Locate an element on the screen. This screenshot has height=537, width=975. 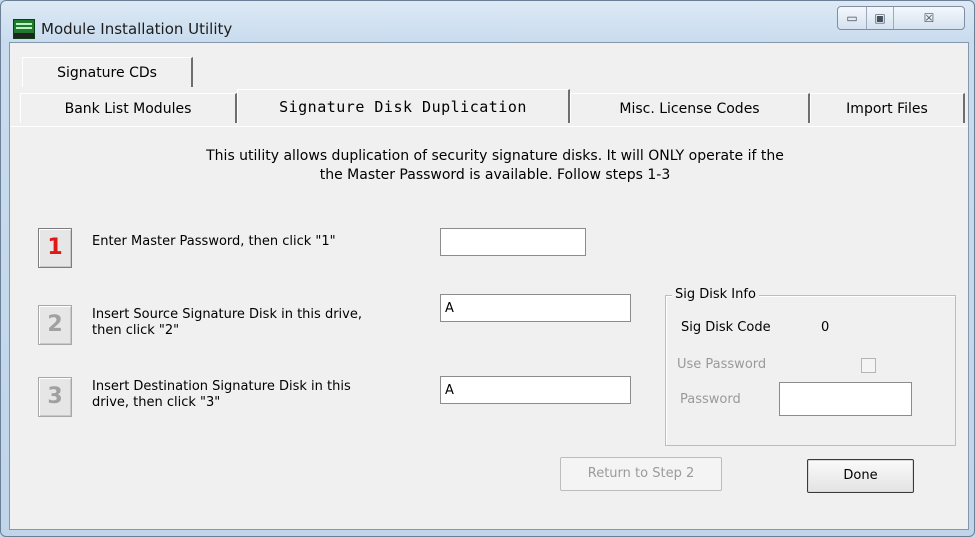
tab-signature-disk-duplication: Signature Disk Duplication is located at coordinates (403, 106).